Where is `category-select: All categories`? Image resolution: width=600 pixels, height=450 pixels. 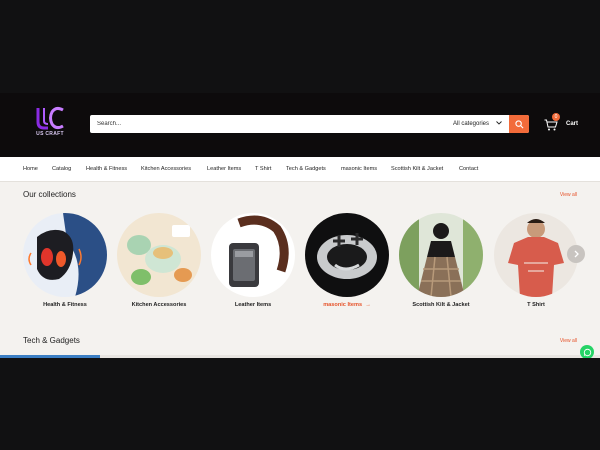 category-select: All categories is located at coordinates (477, 124).